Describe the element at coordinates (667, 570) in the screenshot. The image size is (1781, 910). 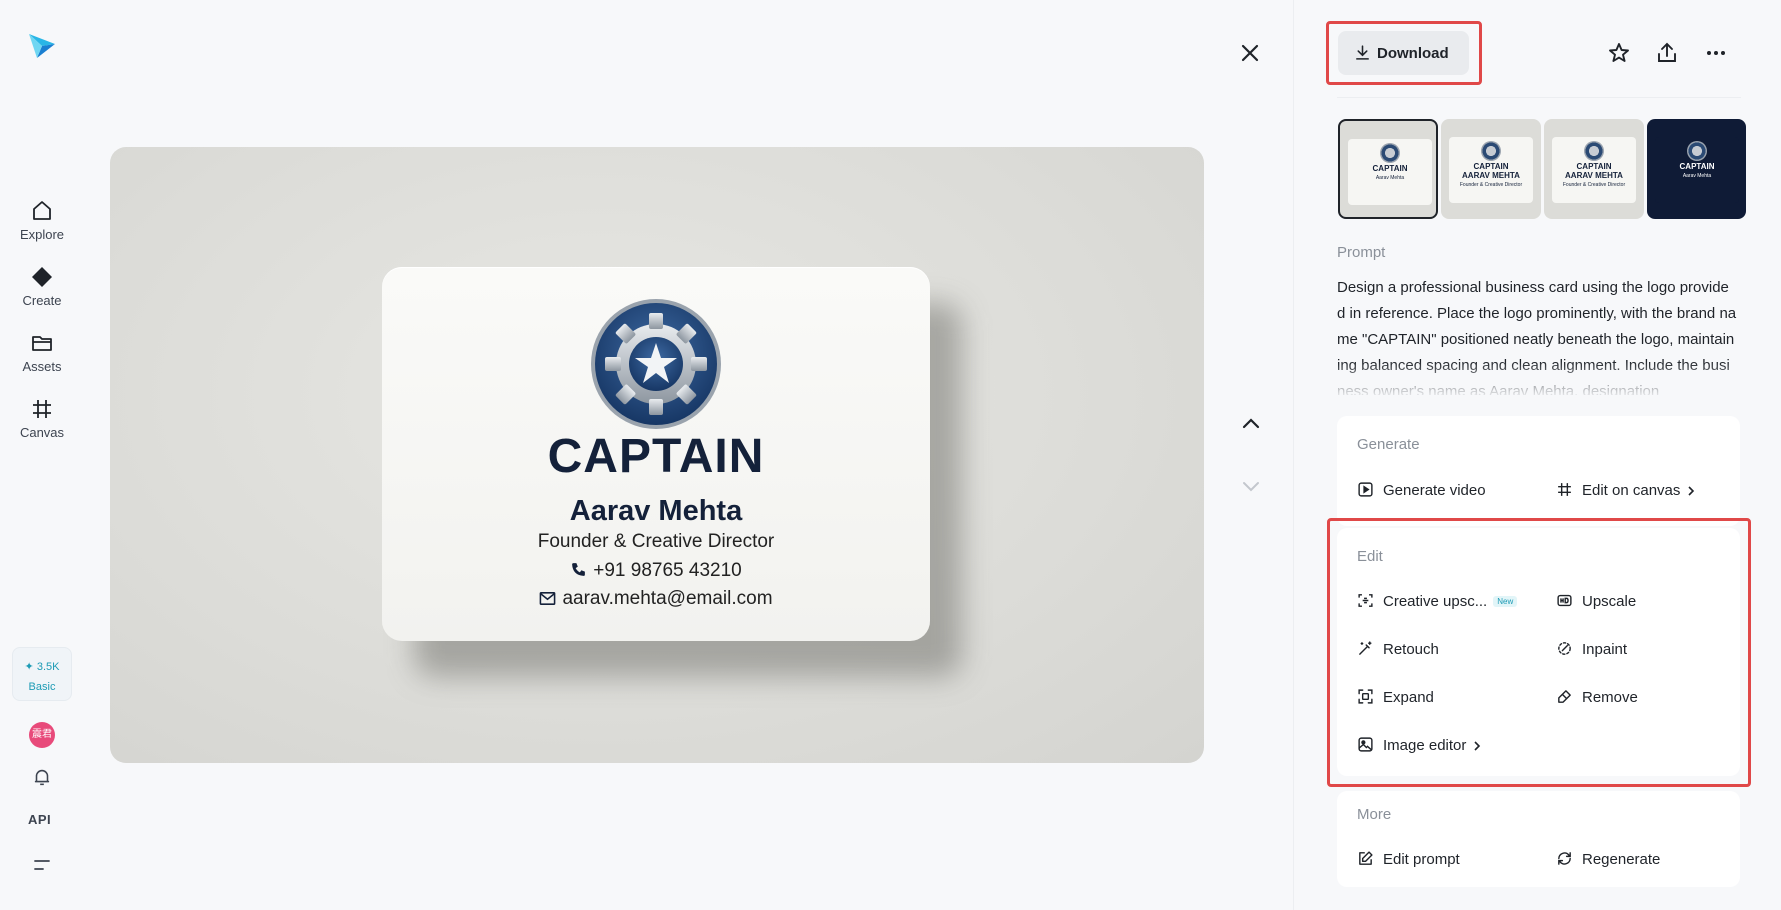
I see `card-phone: +91 98765 43210` at that location.